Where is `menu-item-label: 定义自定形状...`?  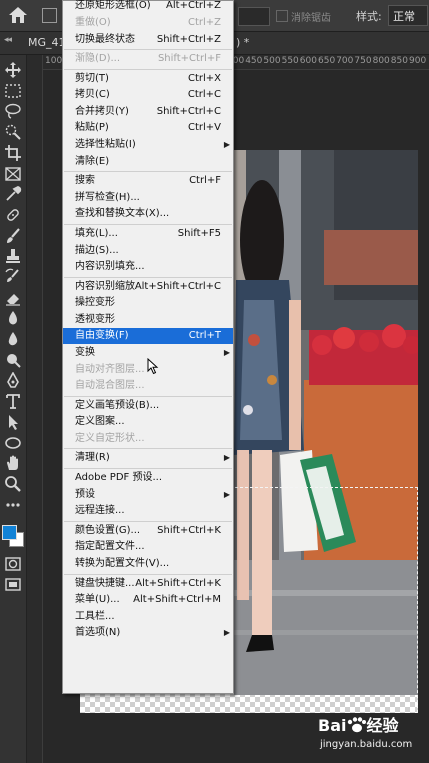
menu-item-label: 定义自定形状... is located at coordinates (110, 438).